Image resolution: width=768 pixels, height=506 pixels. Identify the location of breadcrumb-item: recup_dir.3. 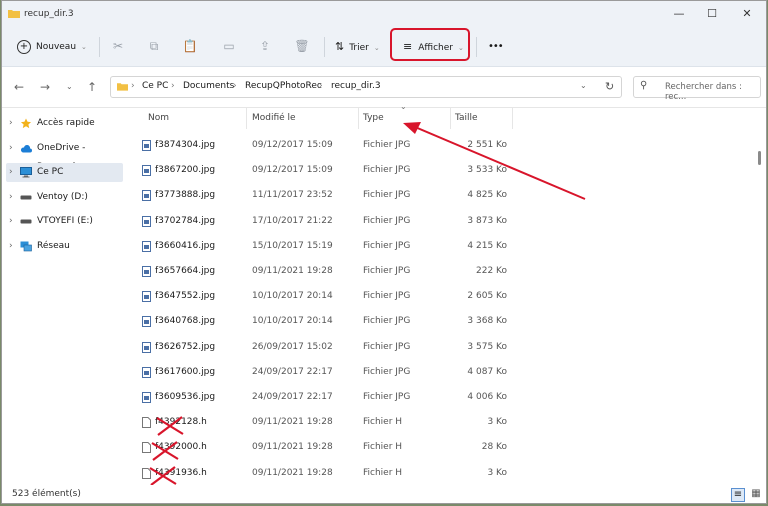
(356, 86).